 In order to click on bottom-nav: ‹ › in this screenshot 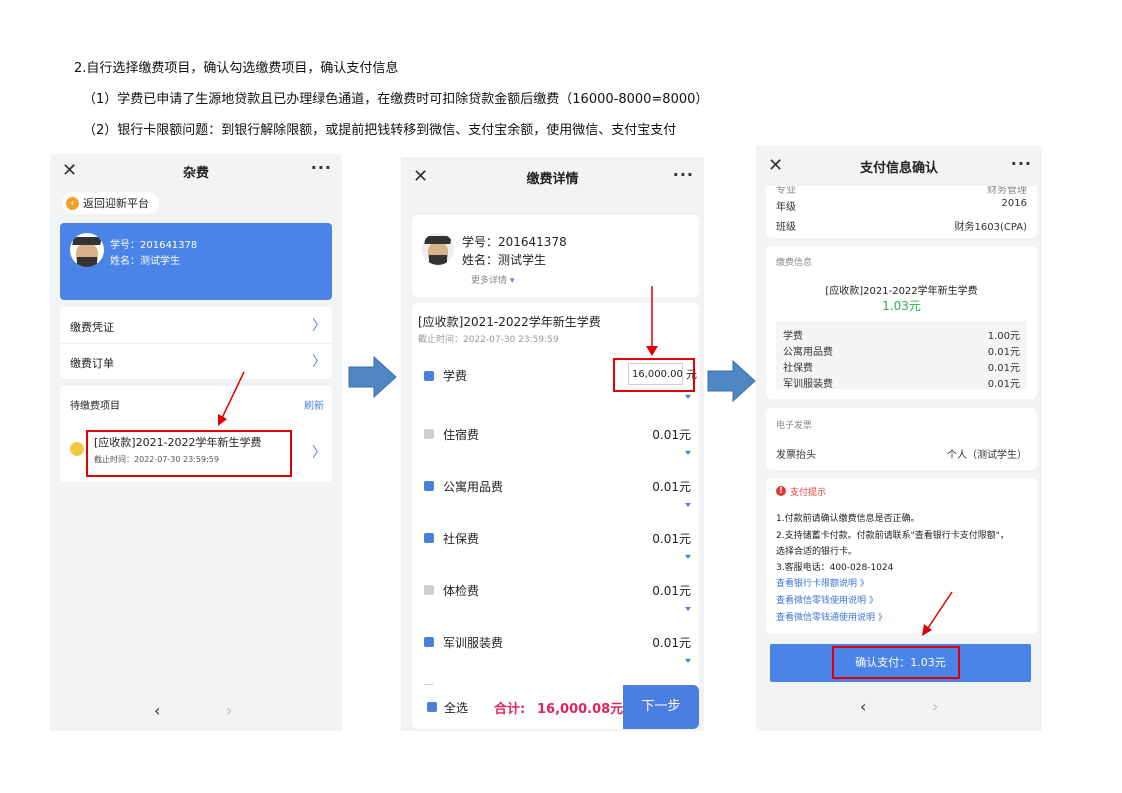, I will do `click(196, 711)`.